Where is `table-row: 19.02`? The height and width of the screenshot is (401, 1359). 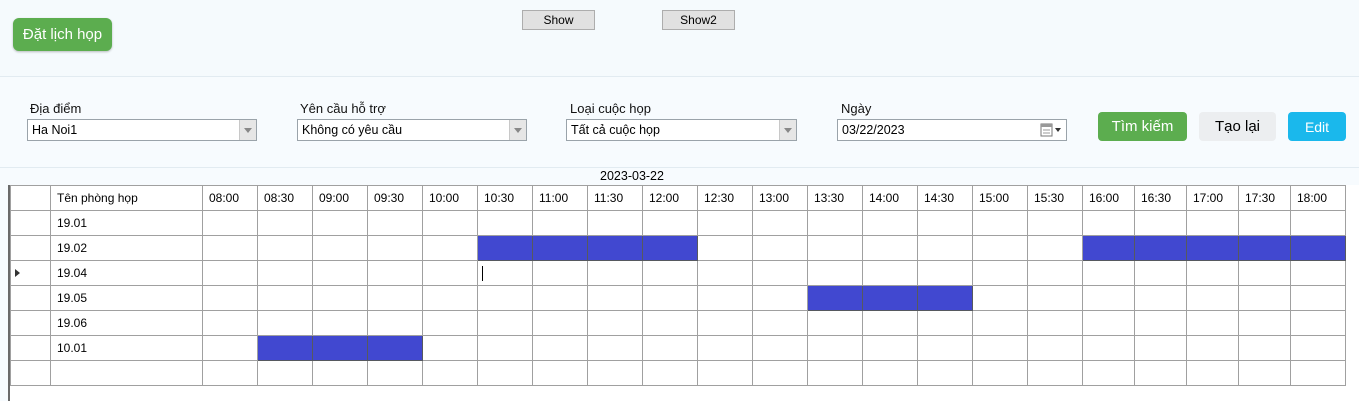 table-row: 19.02 is located at coordinates (678, 248).